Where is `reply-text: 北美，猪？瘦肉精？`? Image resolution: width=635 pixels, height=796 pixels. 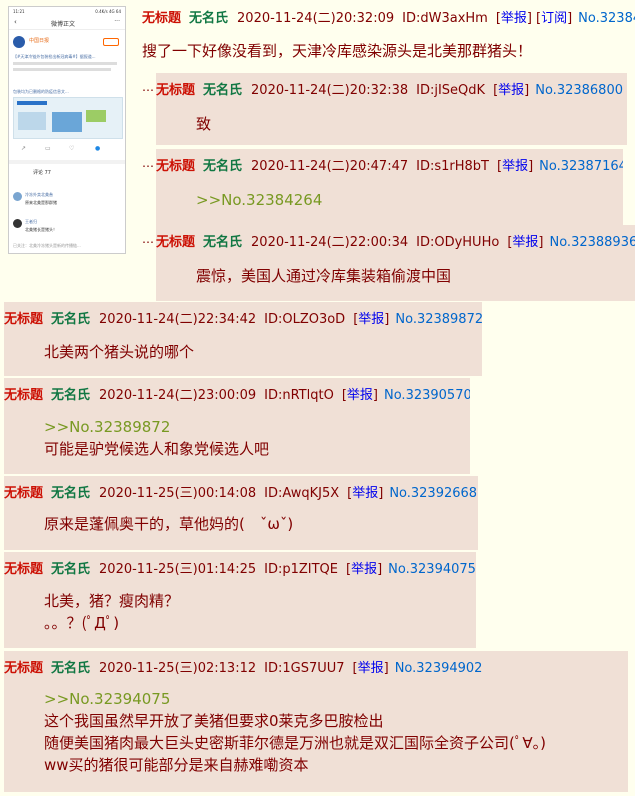
reply-text: 北美，猪？瘦肉精？ is located at coordinates (112, 601).